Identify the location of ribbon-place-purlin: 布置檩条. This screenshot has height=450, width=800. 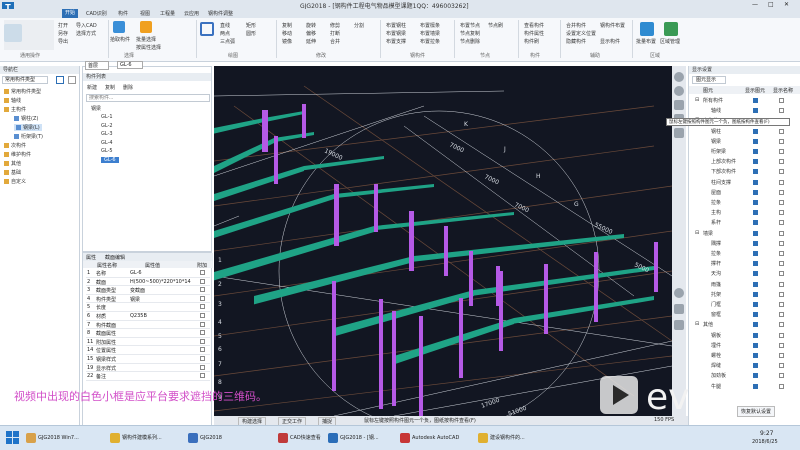
(430, 25).